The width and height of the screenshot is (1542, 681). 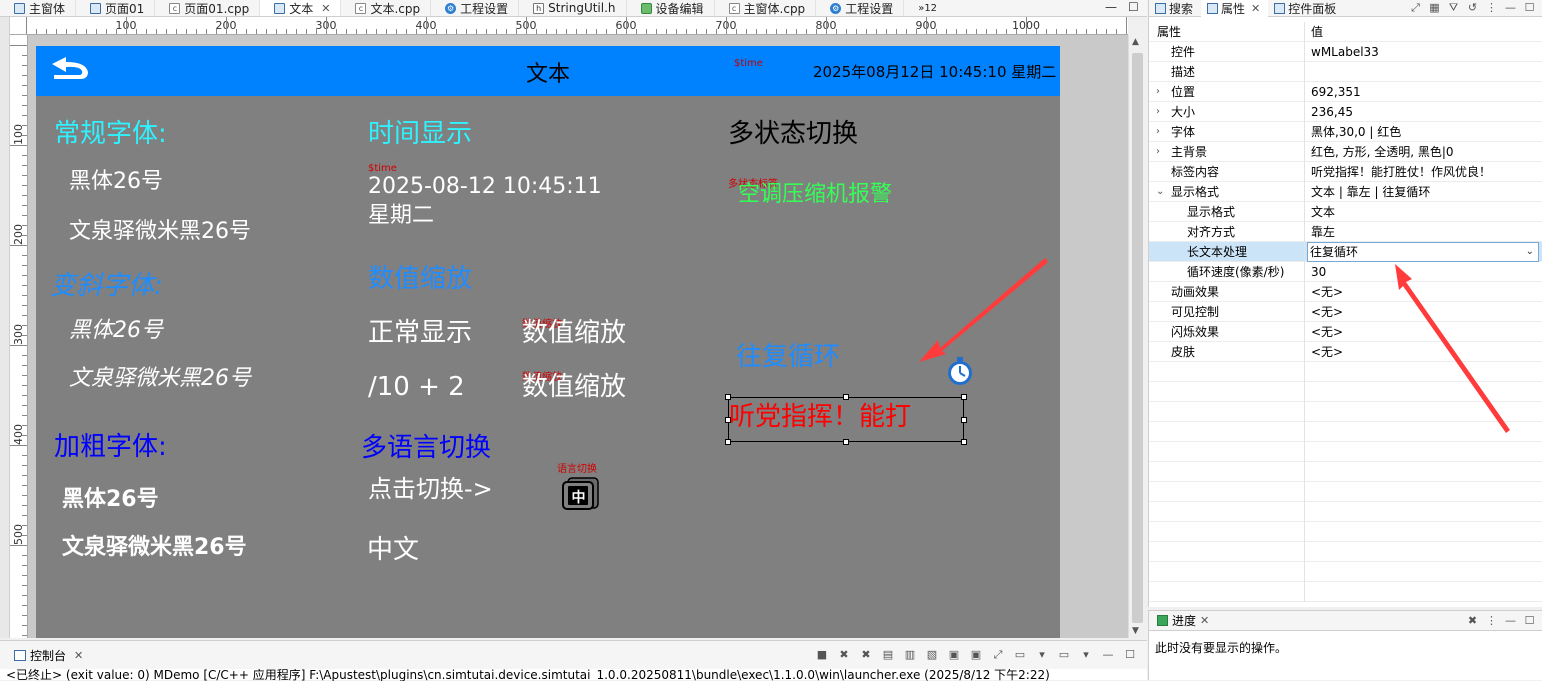 What do you see at coordinates (1345, 212) in the screenshot?
I see `property-row: 显示格式 文本` at bounding box center [1345, 212].